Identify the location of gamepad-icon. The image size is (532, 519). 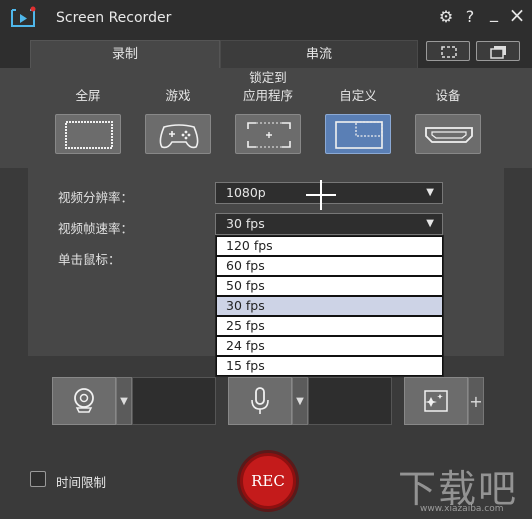
(179, 136).